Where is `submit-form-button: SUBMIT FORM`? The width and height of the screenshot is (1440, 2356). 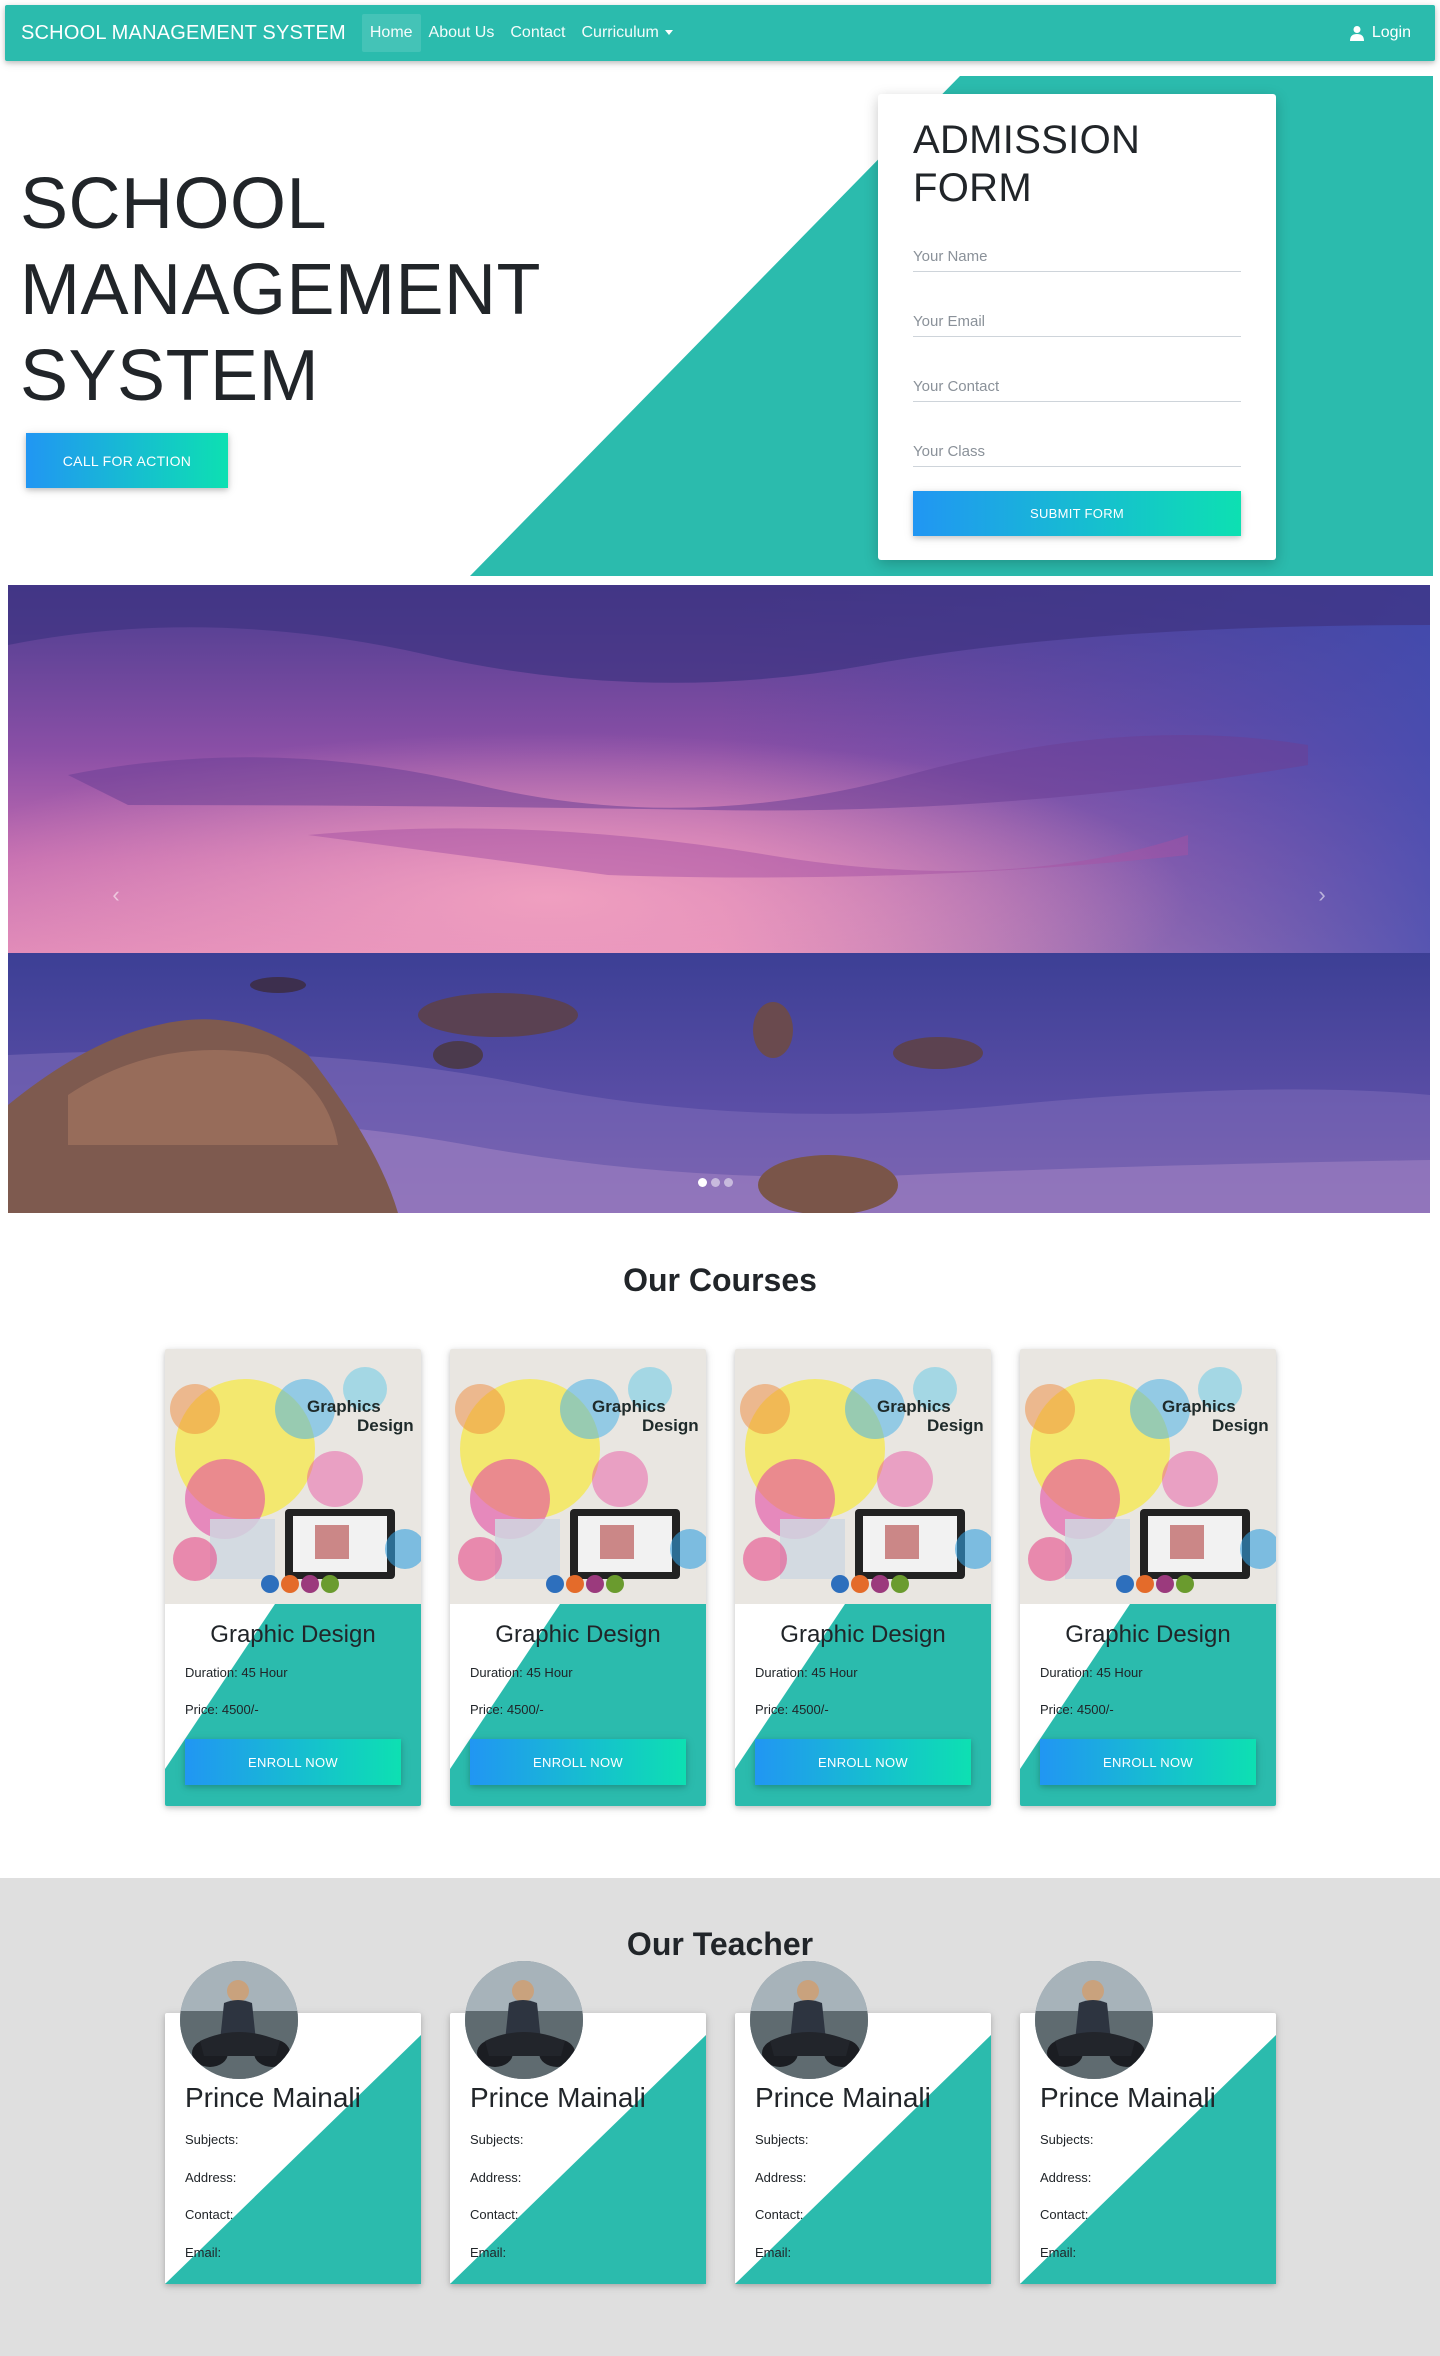
submit-form-button: SUBMIT FORM is located at coordinates (1077, 513).